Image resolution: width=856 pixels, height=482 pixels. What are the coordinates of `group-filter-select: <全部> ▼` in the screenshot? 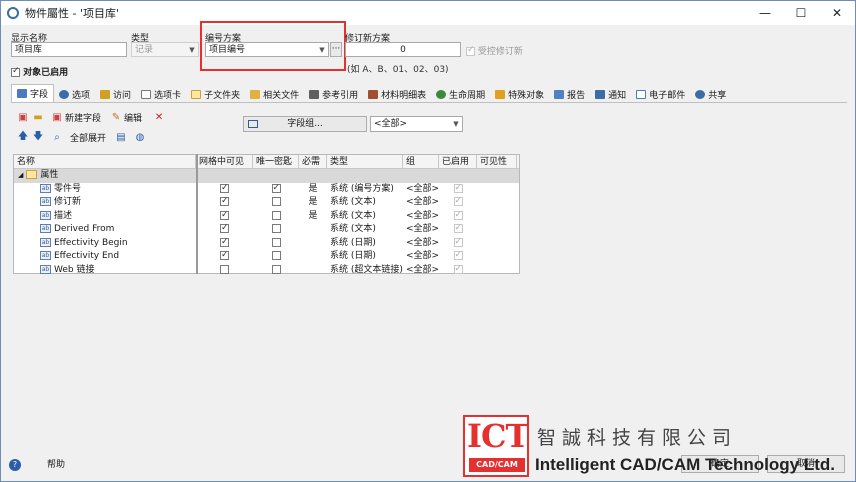 It's located at (416, 124).